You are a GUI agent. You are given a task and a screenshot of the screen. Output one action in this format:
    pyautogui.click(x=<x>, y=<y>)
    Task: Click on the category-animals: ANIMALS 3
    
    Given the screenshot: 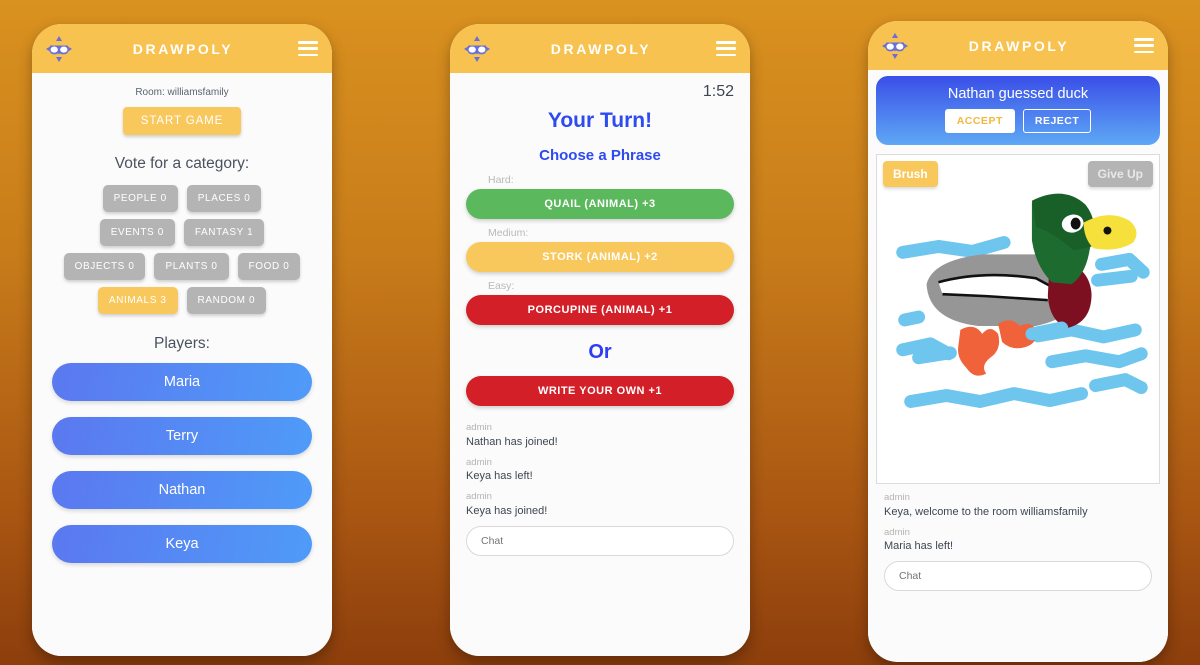 What is the action you would take?
    pyautogui.click(x=137, y=300)
    